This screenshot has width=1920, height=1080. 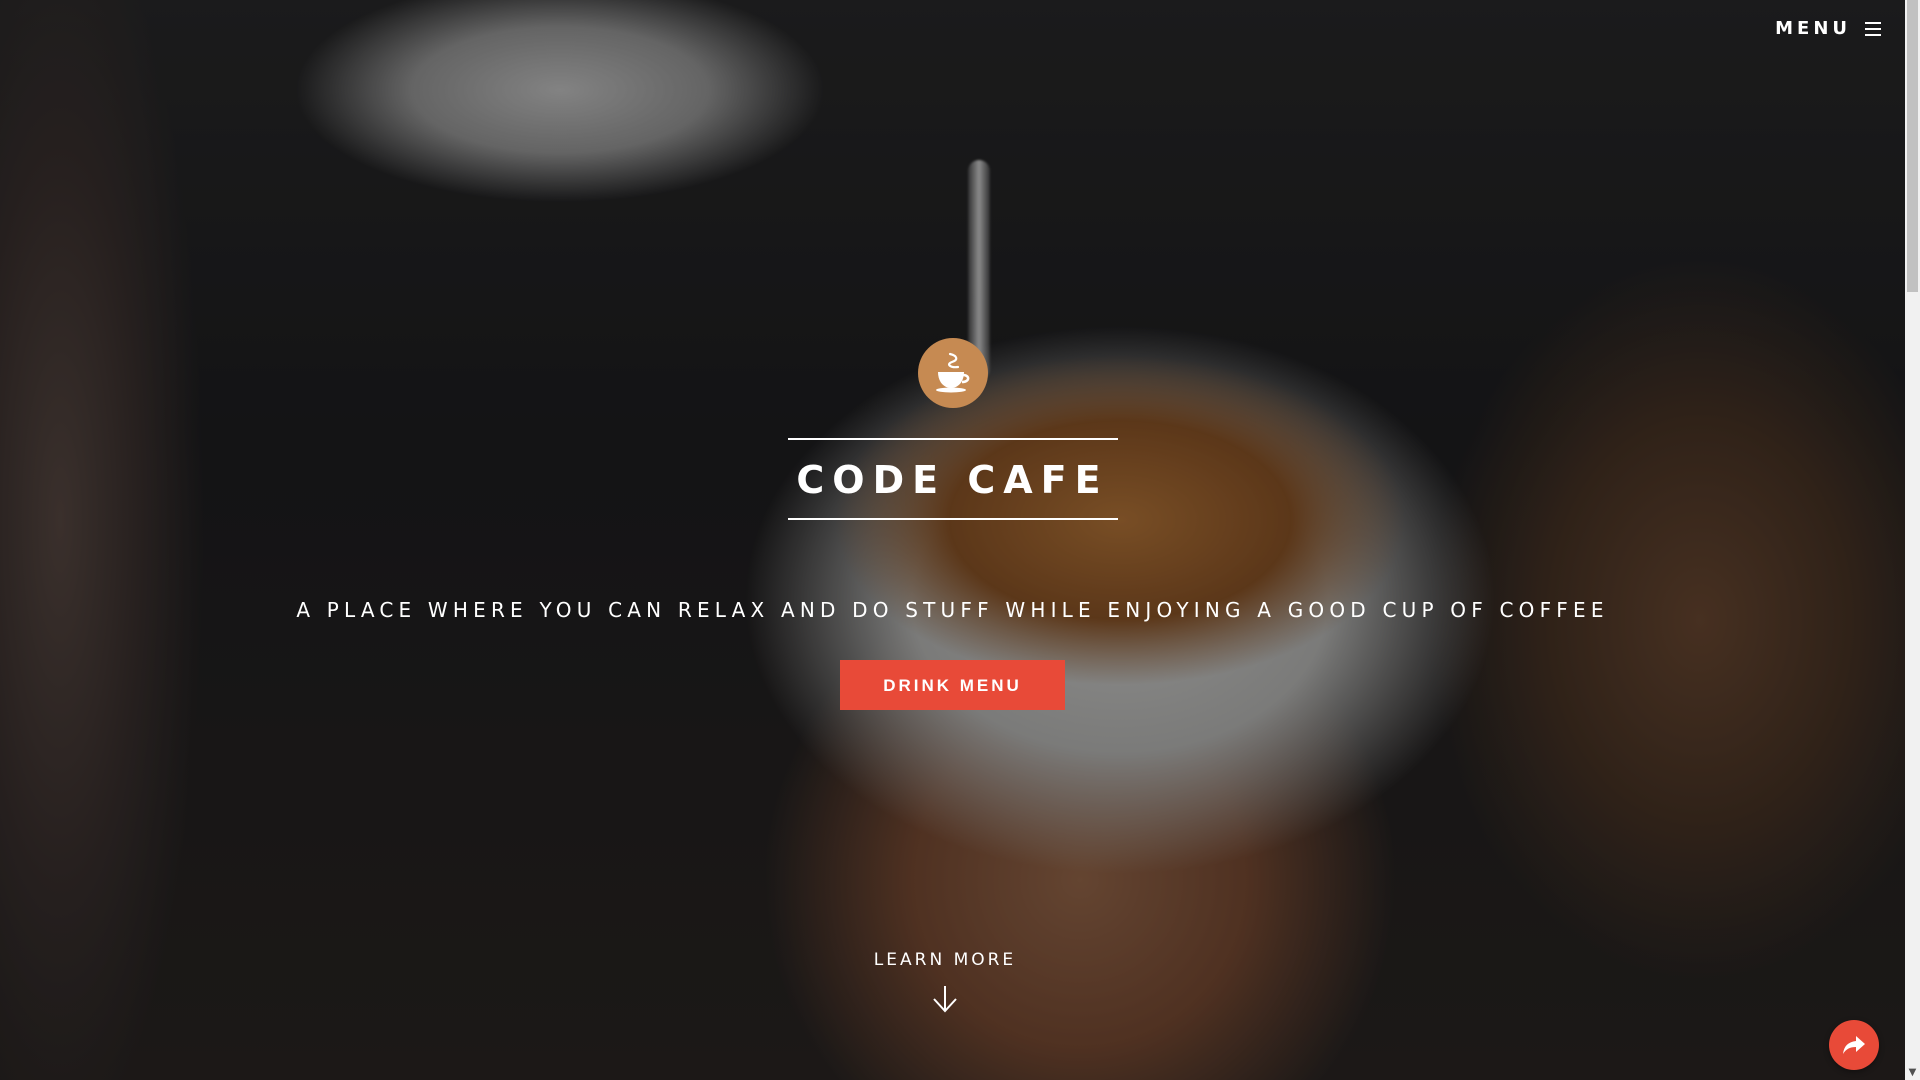 I want to click on share-icon, so click(x=1854, y=1045).